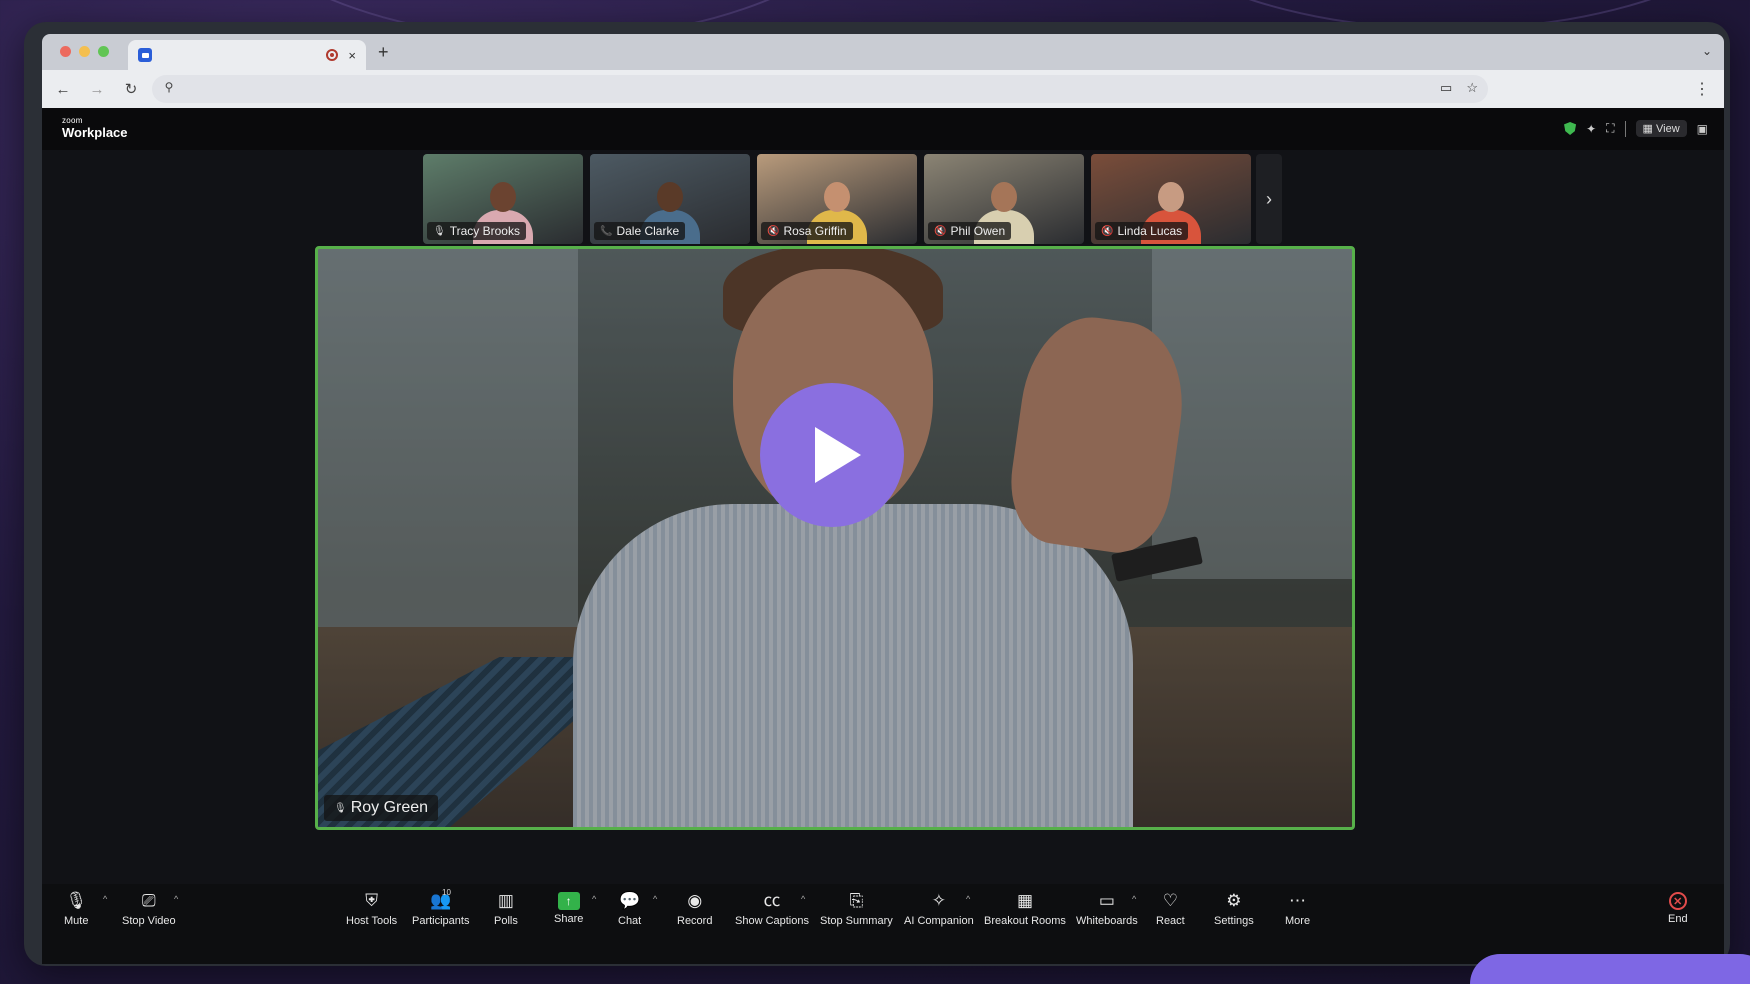 The image size is (1750, 984). Describe the element at coordinates (440, 907) in the screenshot. I see `participants-button: 👥 10 Participants` at that location.